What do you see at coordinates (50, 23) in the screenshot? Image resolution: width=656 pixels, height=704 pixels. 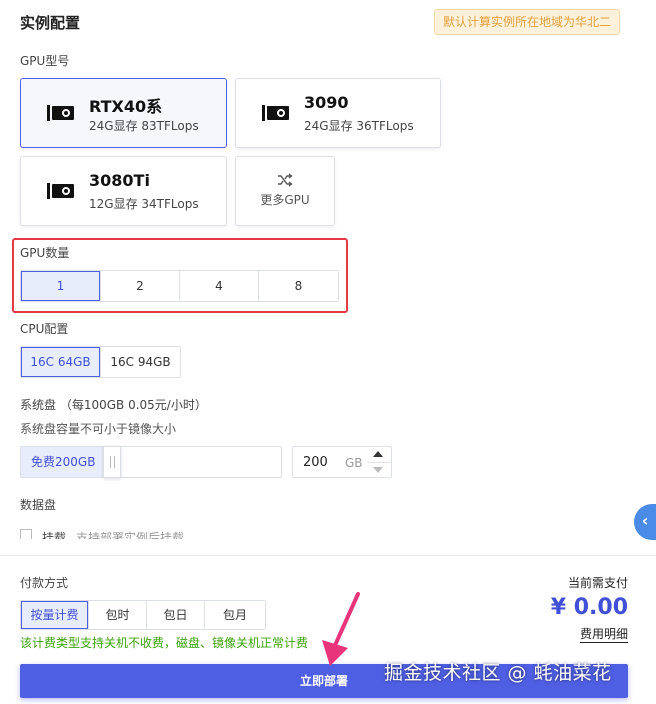 I see `page-title: 实例配置` at bounding box center [50, 23].